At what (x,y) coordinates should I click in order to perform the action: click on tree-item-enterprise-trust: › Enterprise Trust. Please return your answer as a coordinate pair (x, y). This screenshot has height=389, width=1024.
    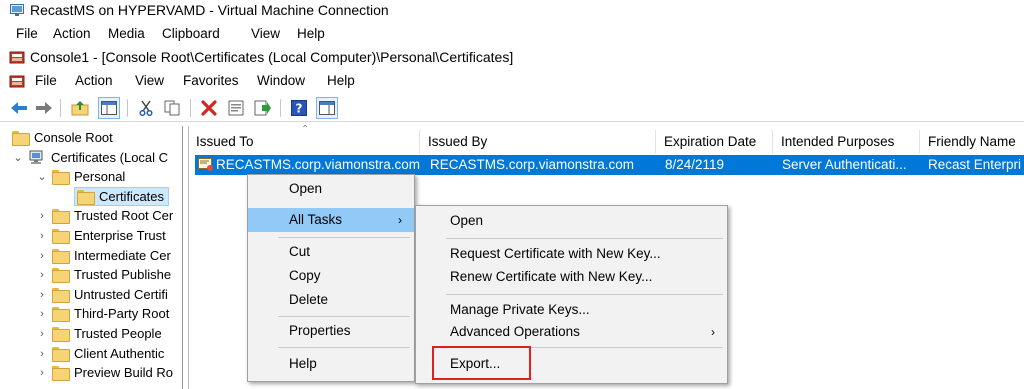
    Looking at the image, I should click on (101, 235).